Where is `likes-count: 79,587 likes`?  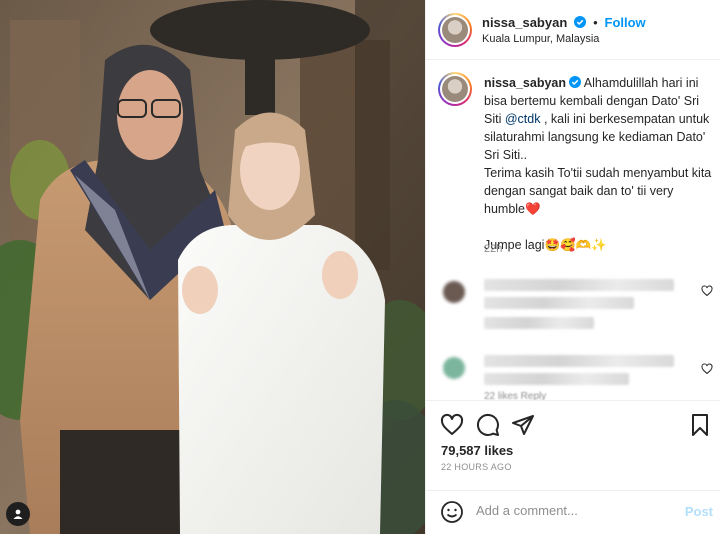
likes-count: 79,587 likes is located at coordinates (477, 450).